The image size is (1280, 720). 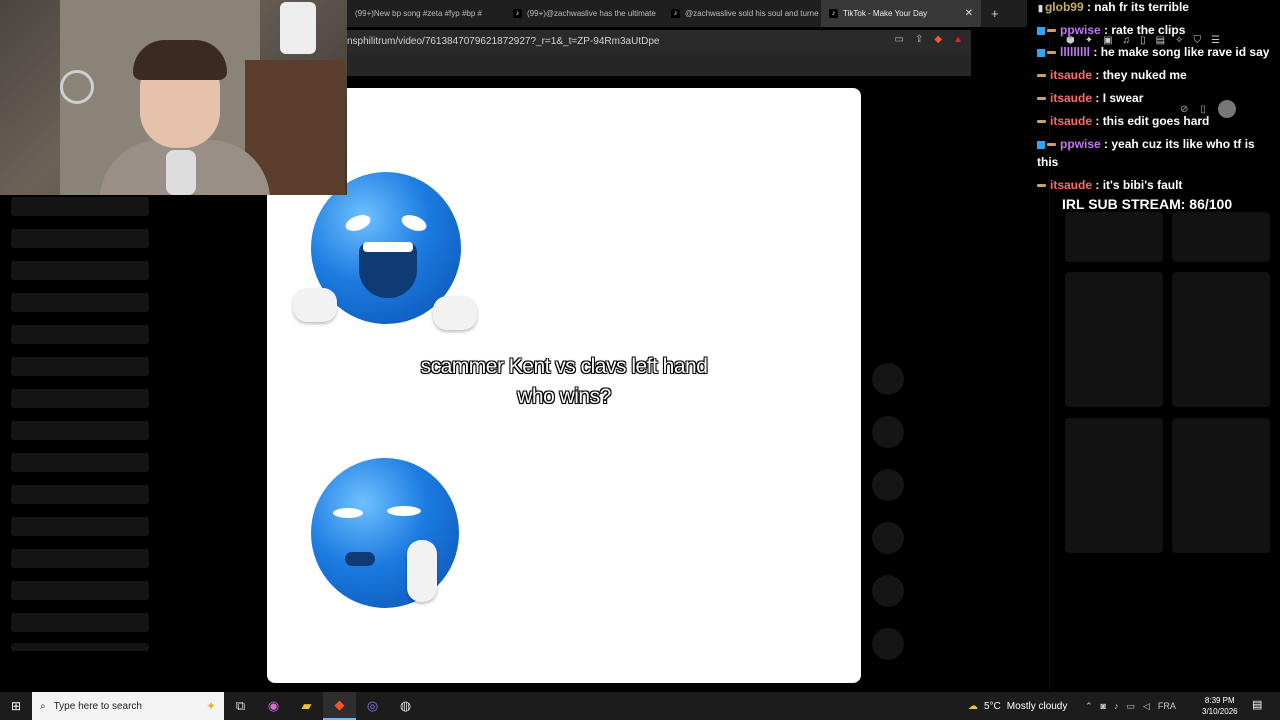 I want to click on tab-active-tiktok: ♪ TikTok - Make Your Day ✕, so click(x=901, y=13).